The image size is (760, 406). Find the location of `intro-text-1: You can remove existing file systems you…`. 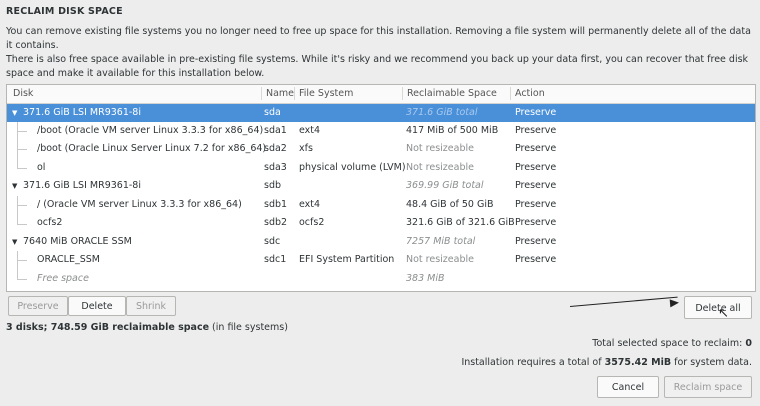

intro-text-1: You can remove existing file systems you… is located at coordinates (378, 38).